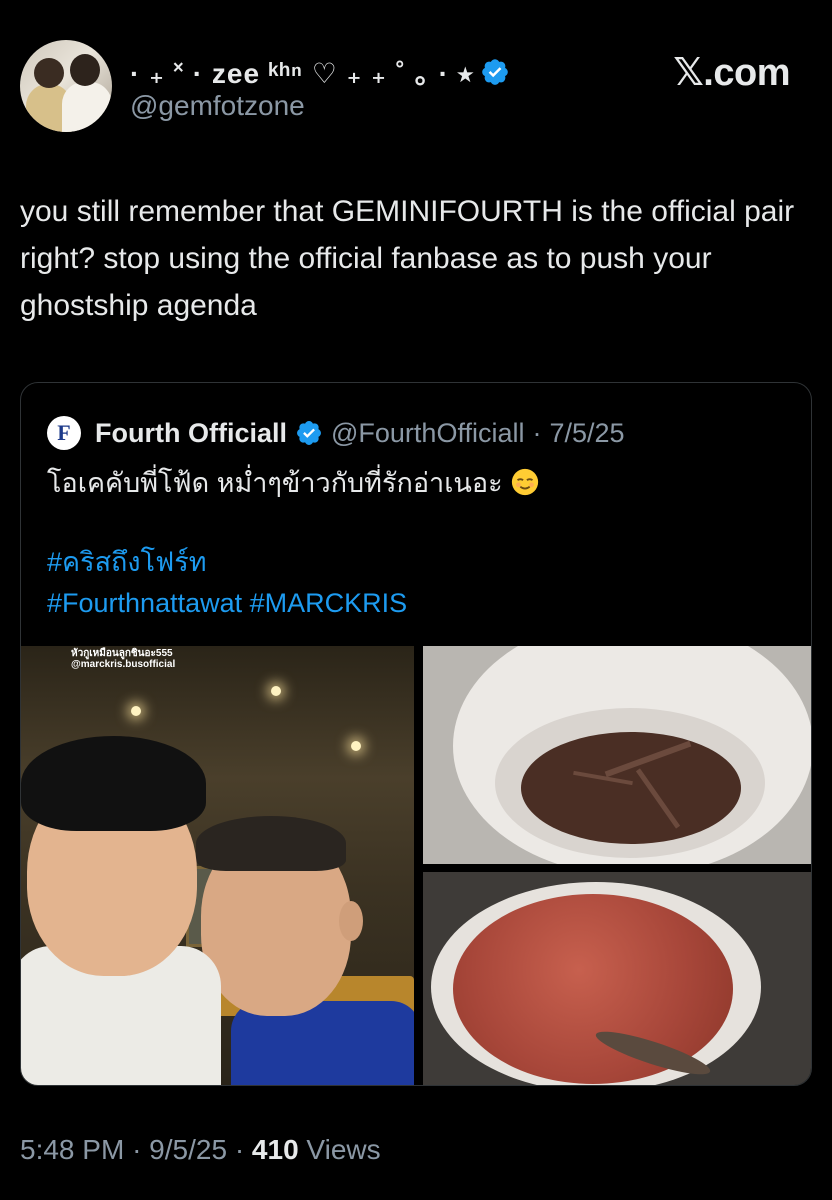 This screenshot has width=832, height=1200. What do you see at coordinates (417, 562) in the screenshot?
I see `hashtag-link: #คริสถึงโฟร์ท` at bounding box center [417, 562].